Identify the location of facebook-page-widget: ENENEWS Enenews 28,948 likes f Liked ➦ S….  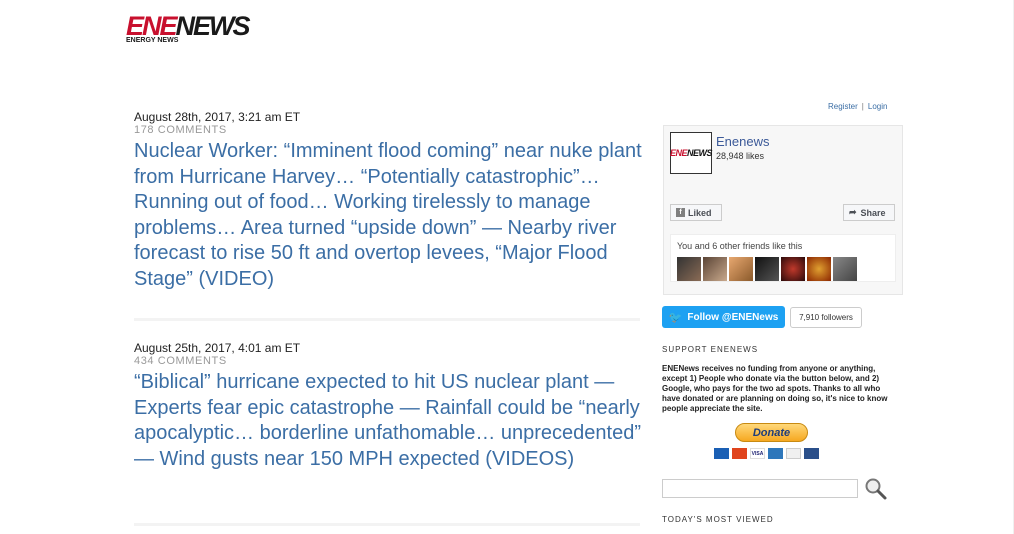
(783, 210).